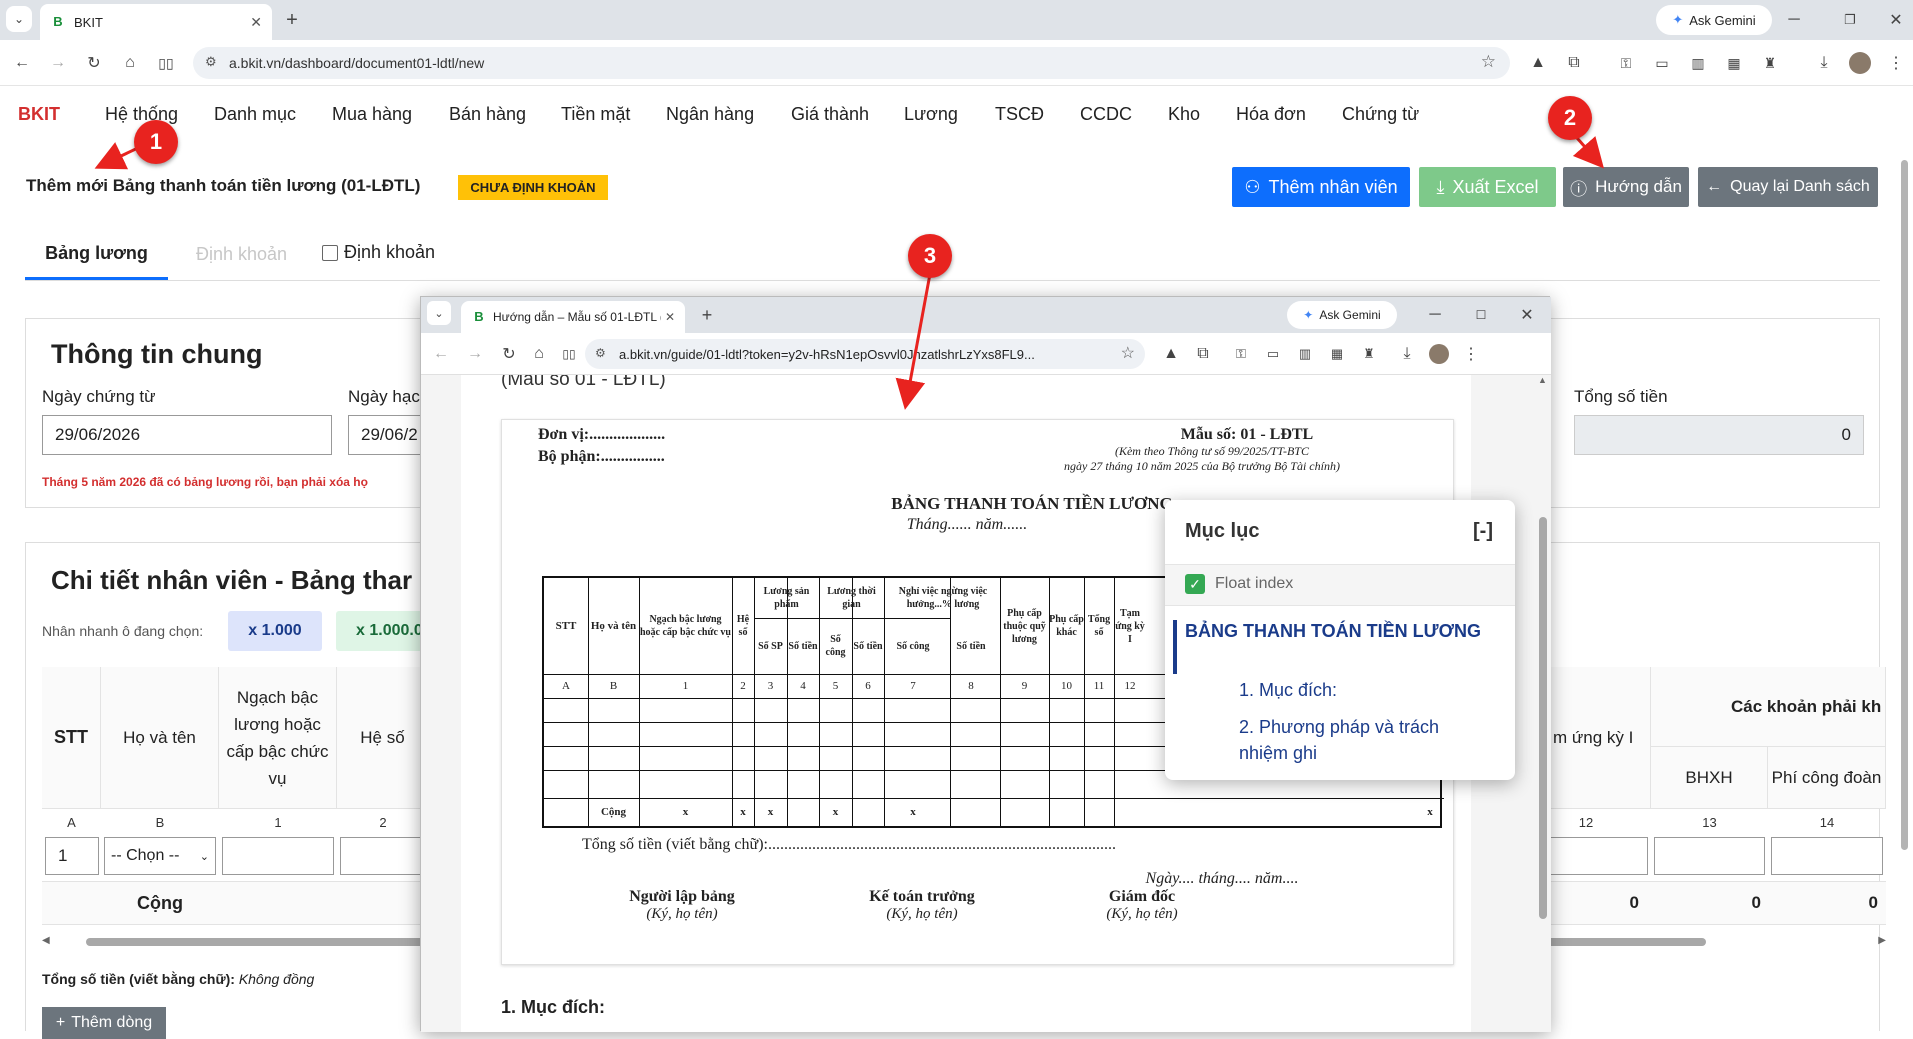 Image resolution: width=1913 pixels, height=1039 pixels. What do you see at coordinates (1570, 118) in the screenshot?
I see `annotation-marker-2: 2` at bounding box center [1570, 118].